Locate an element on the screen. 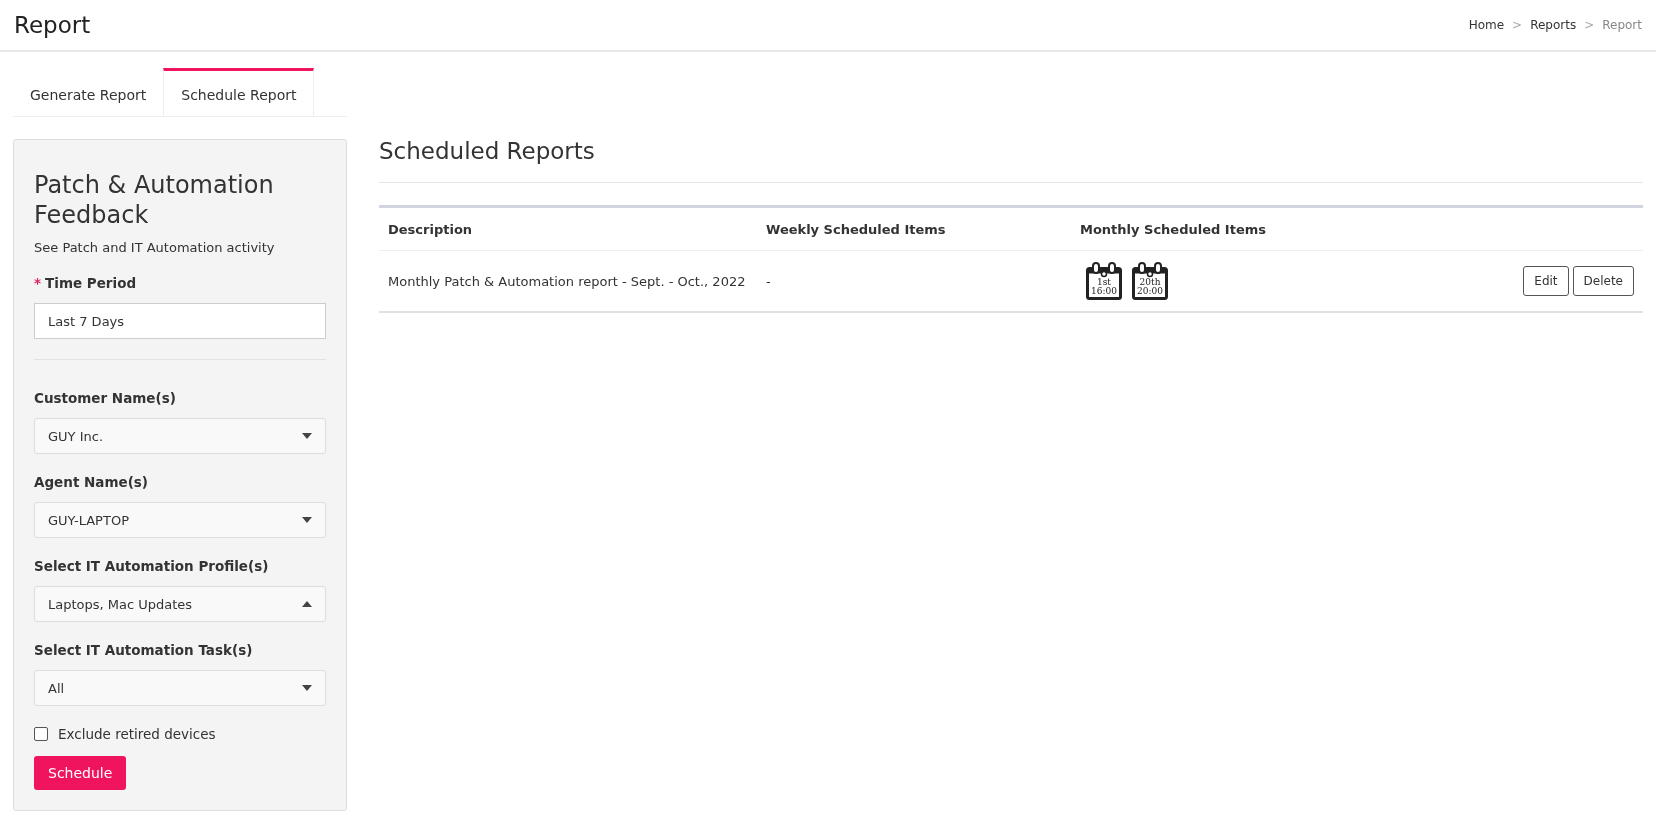 This screenshot has width=1656, height=817. calendar-day: 20th is located at coordinates (1150, 282).